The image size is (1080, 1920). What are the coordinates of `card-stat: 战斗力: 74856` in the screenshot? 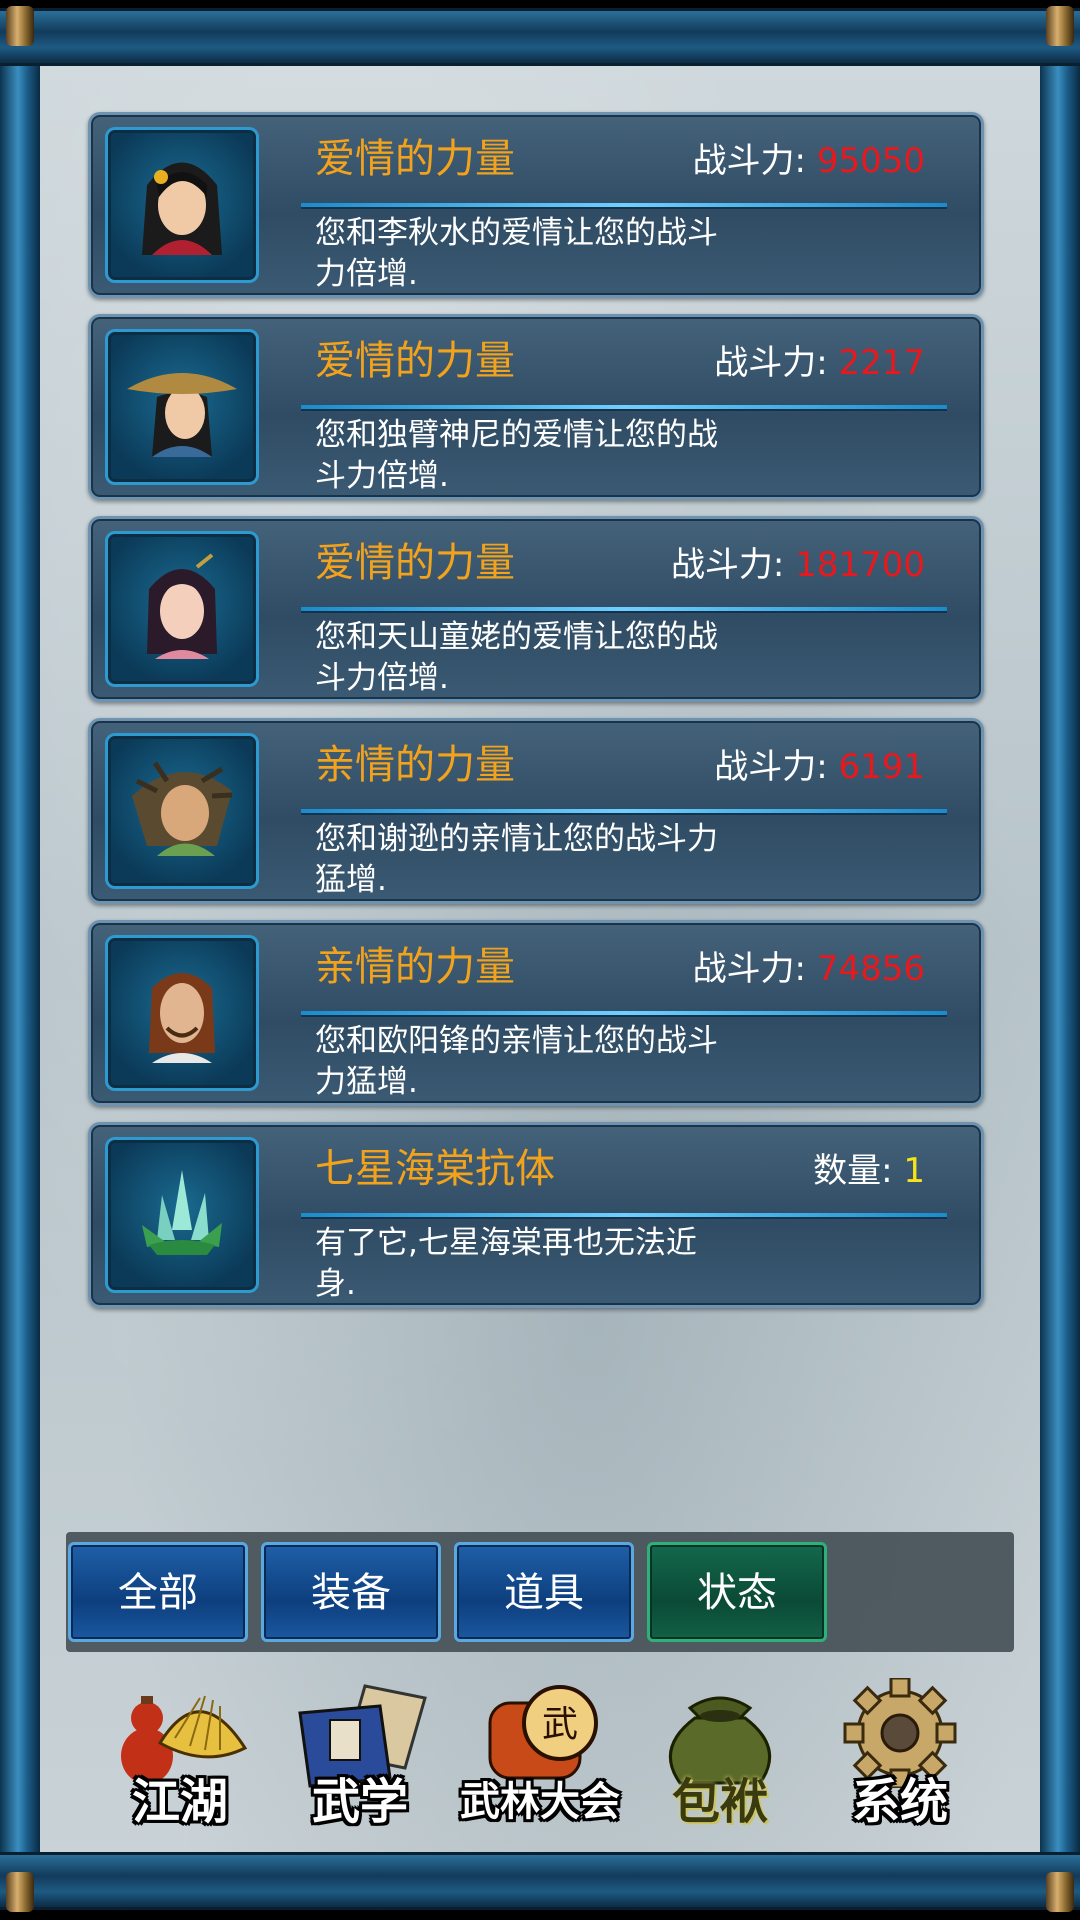 It's located at (809, 969).